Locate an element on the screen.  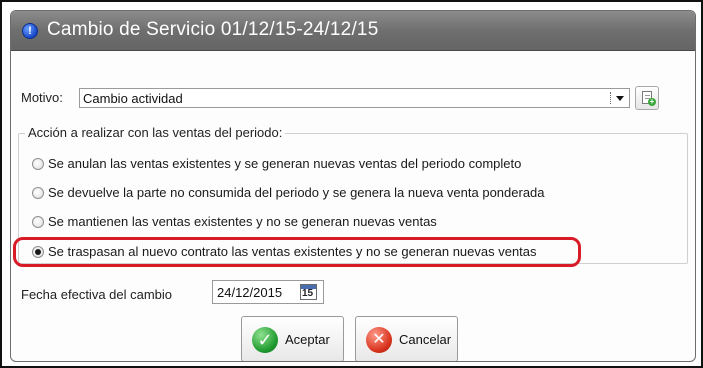
cancel-button: ✕ Cancelar is located at coordinates (406, 338).